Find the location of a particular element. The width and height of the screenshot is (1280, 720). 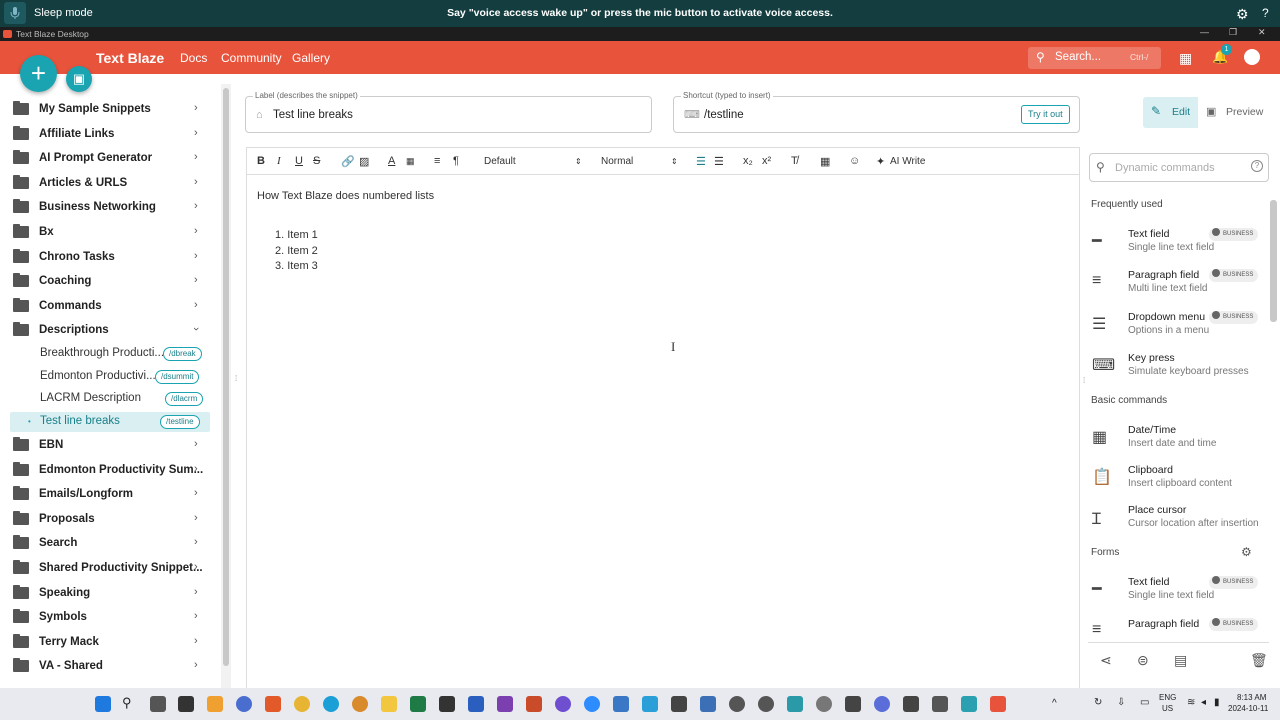

language-code: ENG is located at coordinates (1167, 697).